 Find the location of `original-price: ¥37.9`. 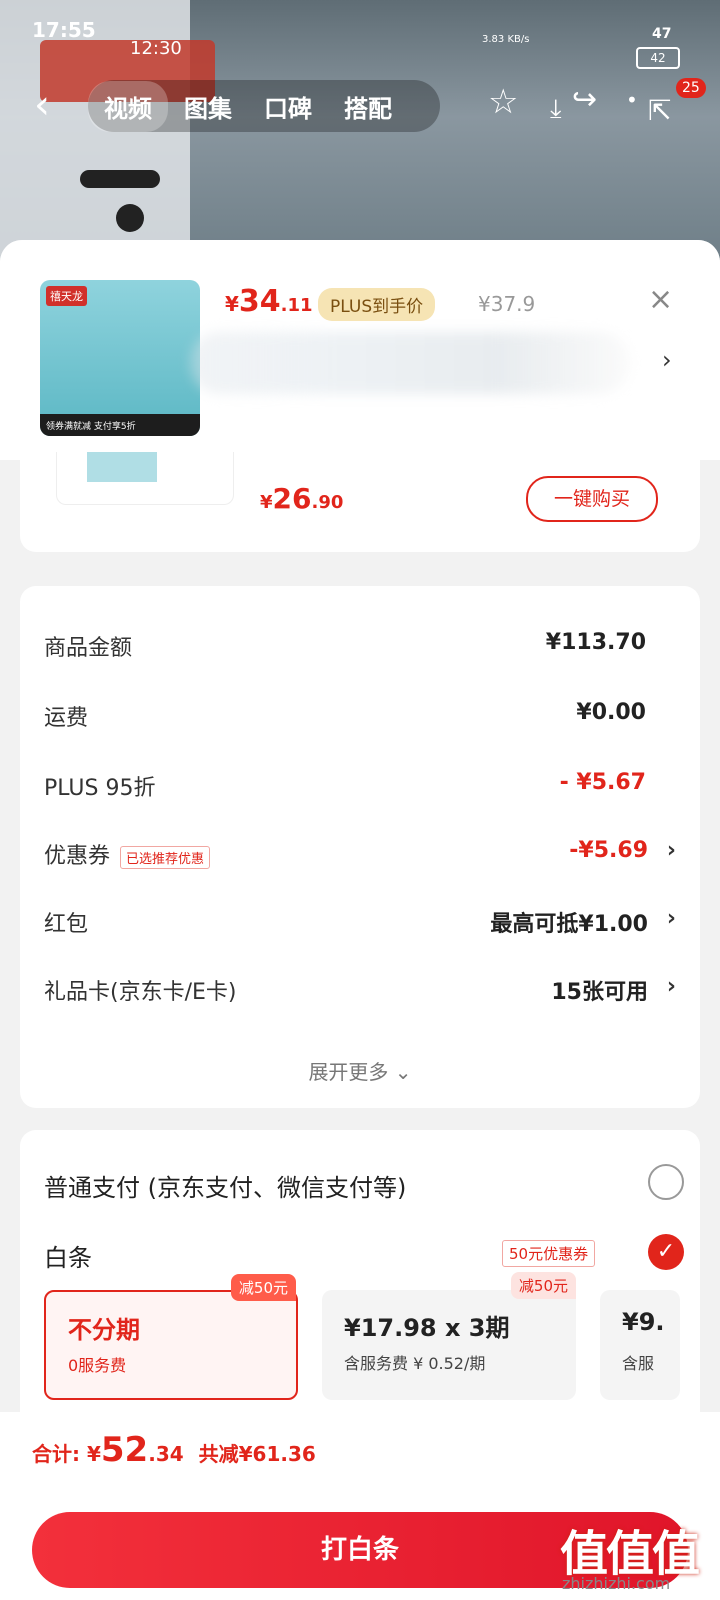

original-price: ¥37.9 is located at coordinates (507, 304).